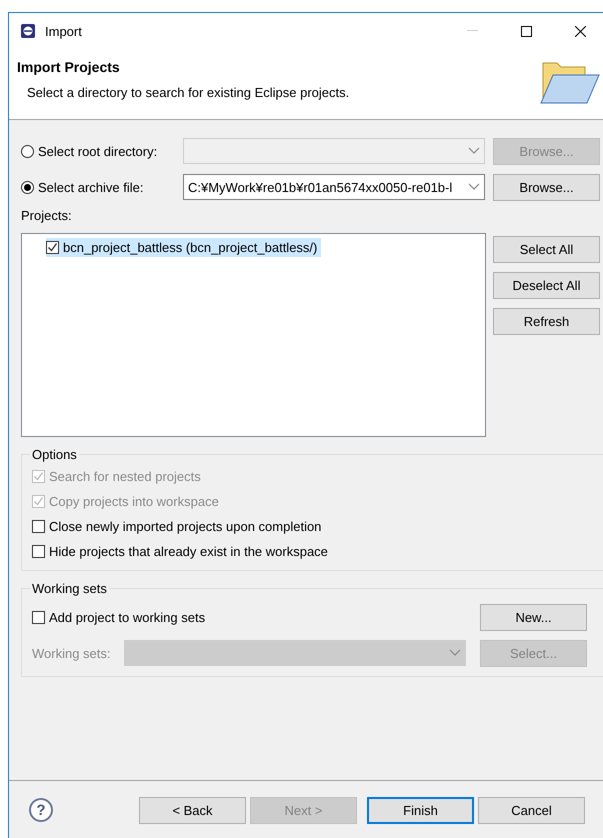  What do you see at coordinates (54, 454) in the screenshot?
I see `group-title: Options` at bounding box center [54, 454].